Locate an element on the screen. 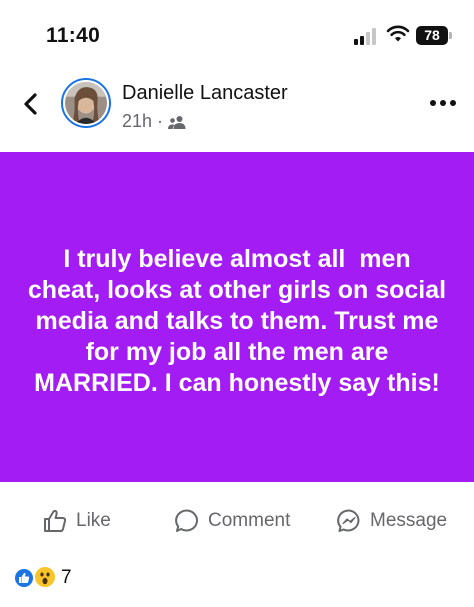  post-meta: 21h · is located at coordinates (154, 121).